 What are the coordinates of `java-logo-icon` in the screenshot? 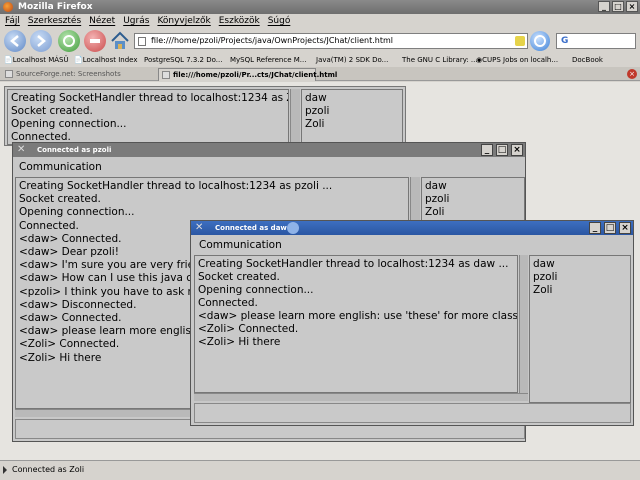 It's located at (293, 228).